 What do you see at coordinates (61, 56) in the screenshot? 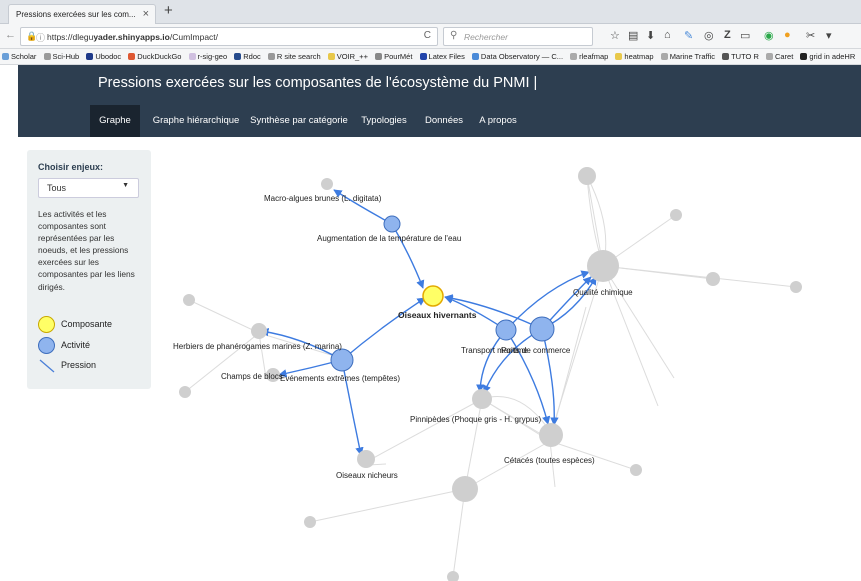
I see `bookmark-item: Sci-Hub` at bounding box center [61, 56].